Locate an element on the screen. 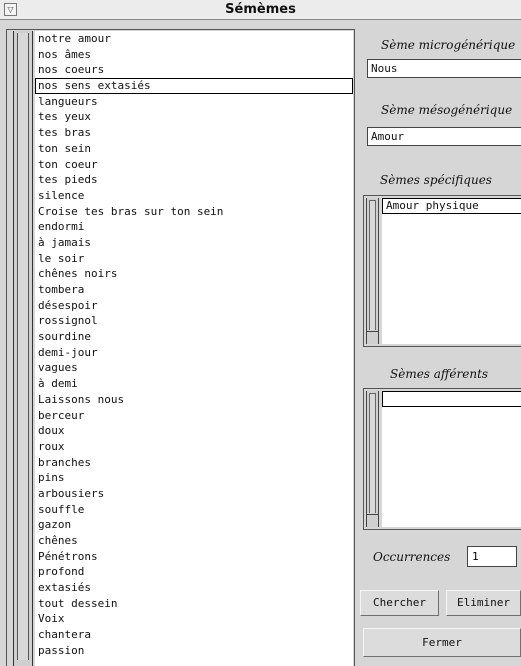 Image resolution: width=521 pixels, height=666 pixels. list-item: Croise tes bras sur ton sein is located at coordinates (194, 212).